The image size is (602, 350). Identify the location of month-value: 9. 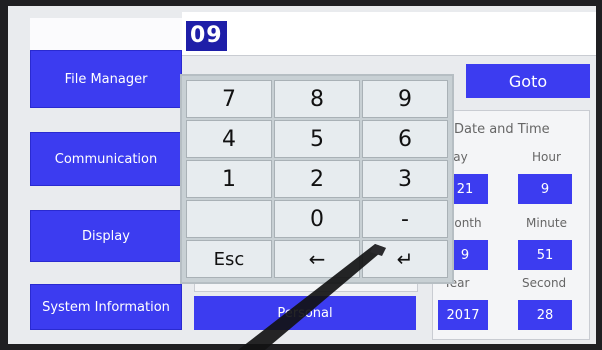
(465, 255).